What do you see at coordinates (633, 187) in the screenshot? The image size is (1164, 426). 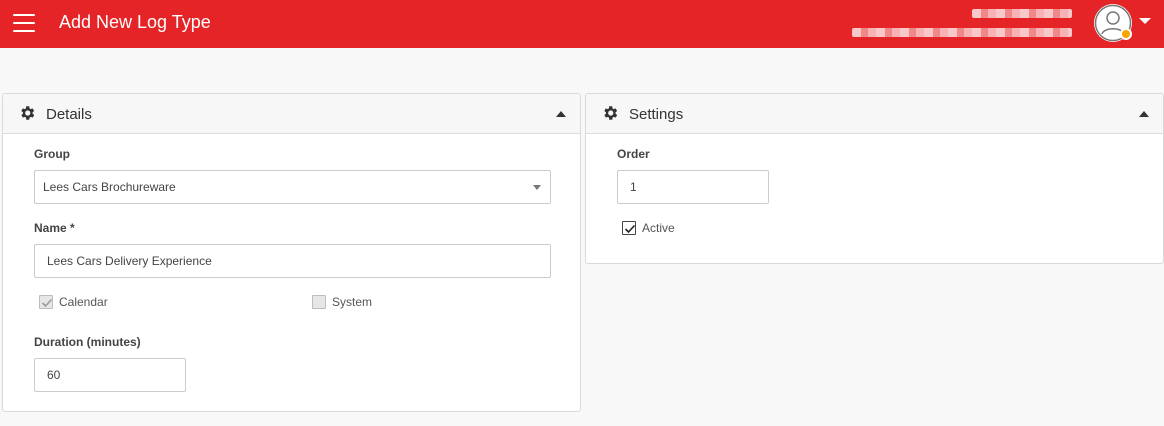 I see `order-input-value: 1` at bounding box center [633, 187].